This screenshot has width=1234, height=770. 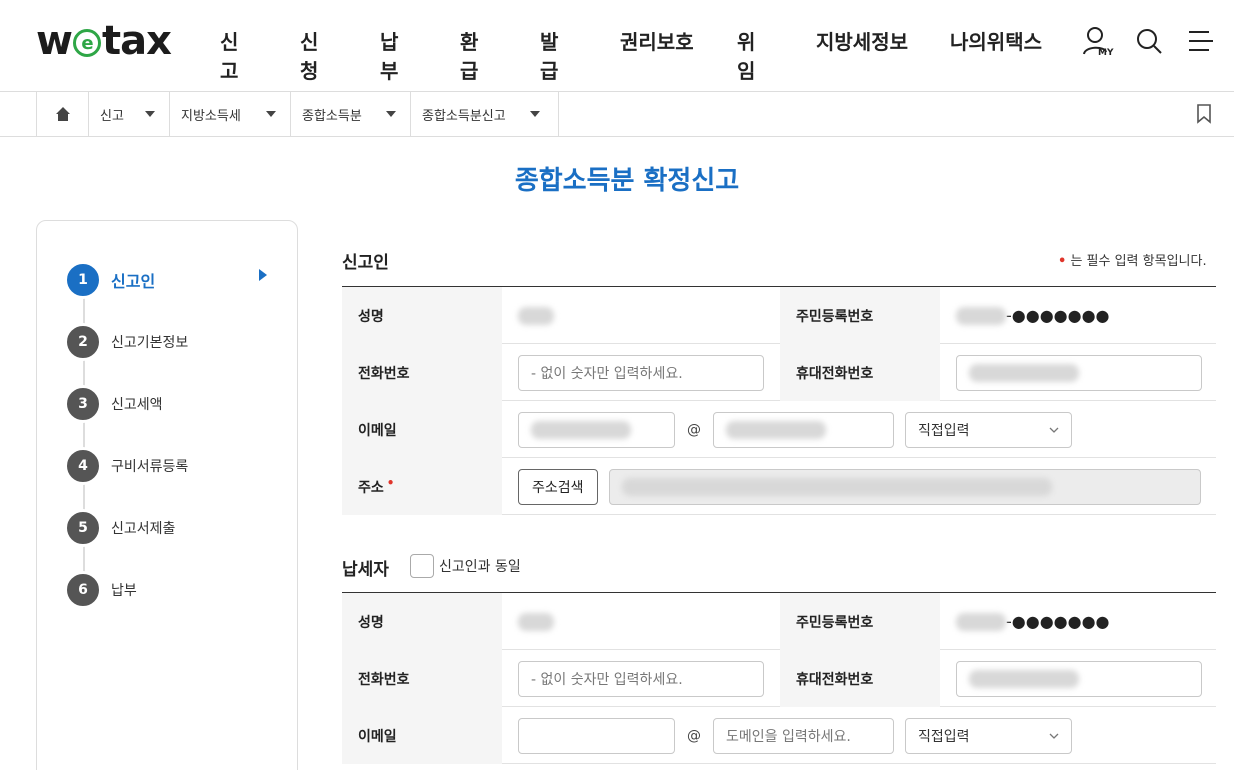 I want to click on step-number: 2, so click(x=83, y=342).